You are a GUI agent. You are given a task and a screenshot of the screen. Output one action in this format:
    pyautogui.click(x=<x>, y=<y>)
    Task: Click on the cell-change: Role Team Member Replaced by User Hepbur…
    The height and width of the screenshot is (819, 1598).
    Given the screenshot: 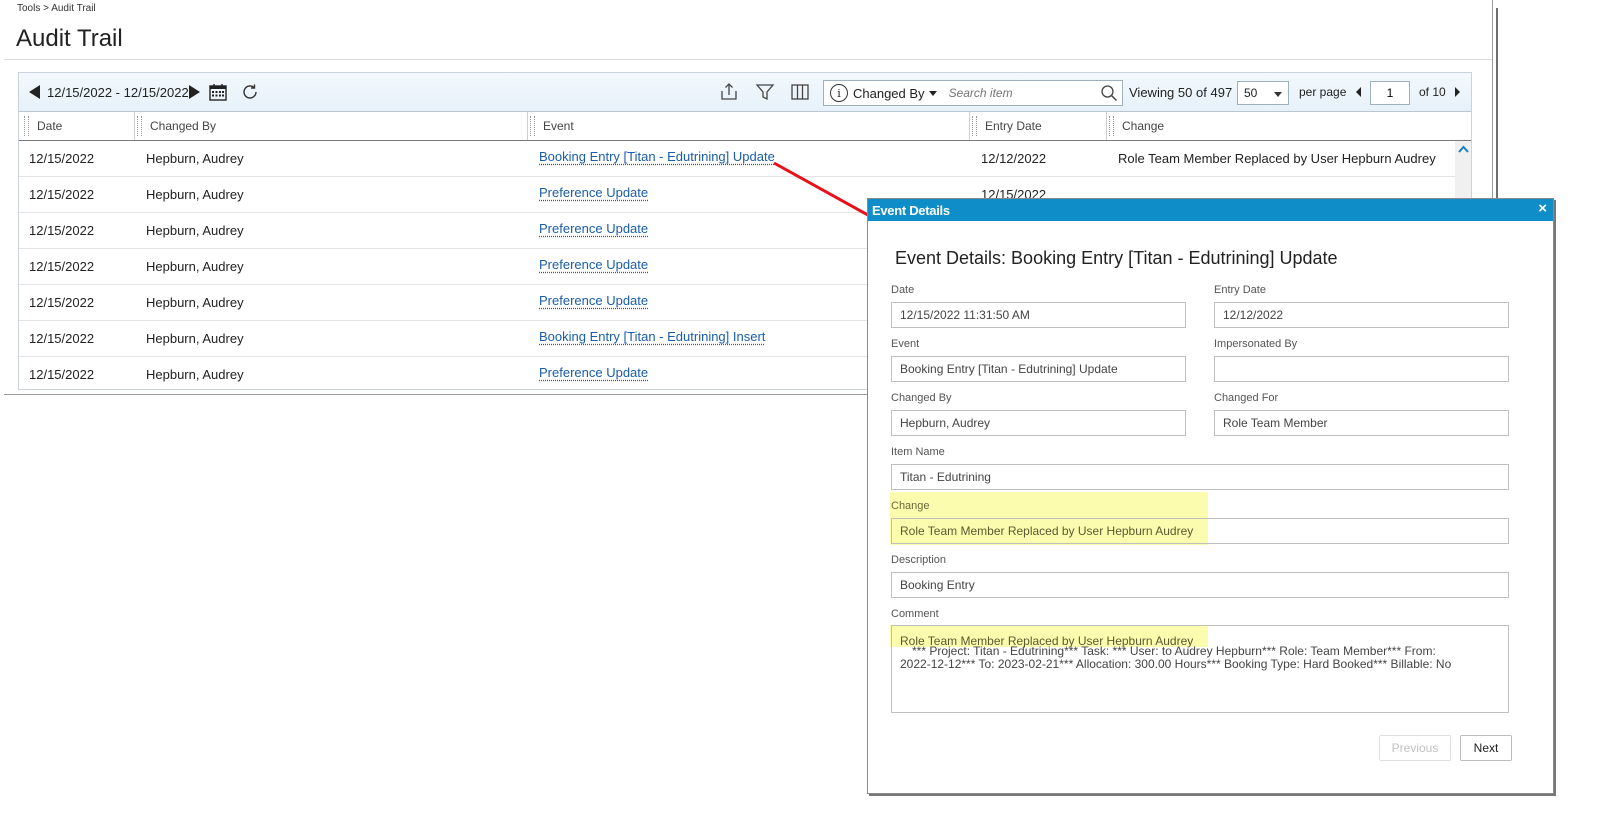 What is the action you would take?
    pyautogui.click(x=1277, y=158)
    